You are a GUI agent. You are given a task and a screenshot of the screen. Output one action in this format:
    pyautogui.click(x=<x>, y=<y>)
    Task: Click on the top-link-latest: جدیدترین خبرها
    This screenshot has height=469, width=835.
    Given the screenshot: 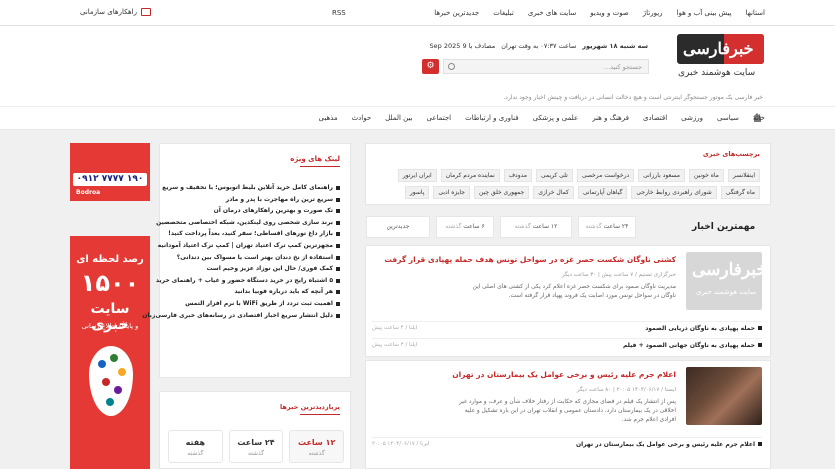 What is the action you would take?
    pyautogui.click(x=456, y=13)
    